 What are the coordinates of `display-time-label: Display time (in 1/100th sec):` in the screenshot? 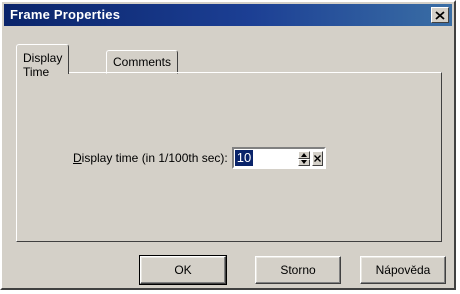 It's located at (150, 158).